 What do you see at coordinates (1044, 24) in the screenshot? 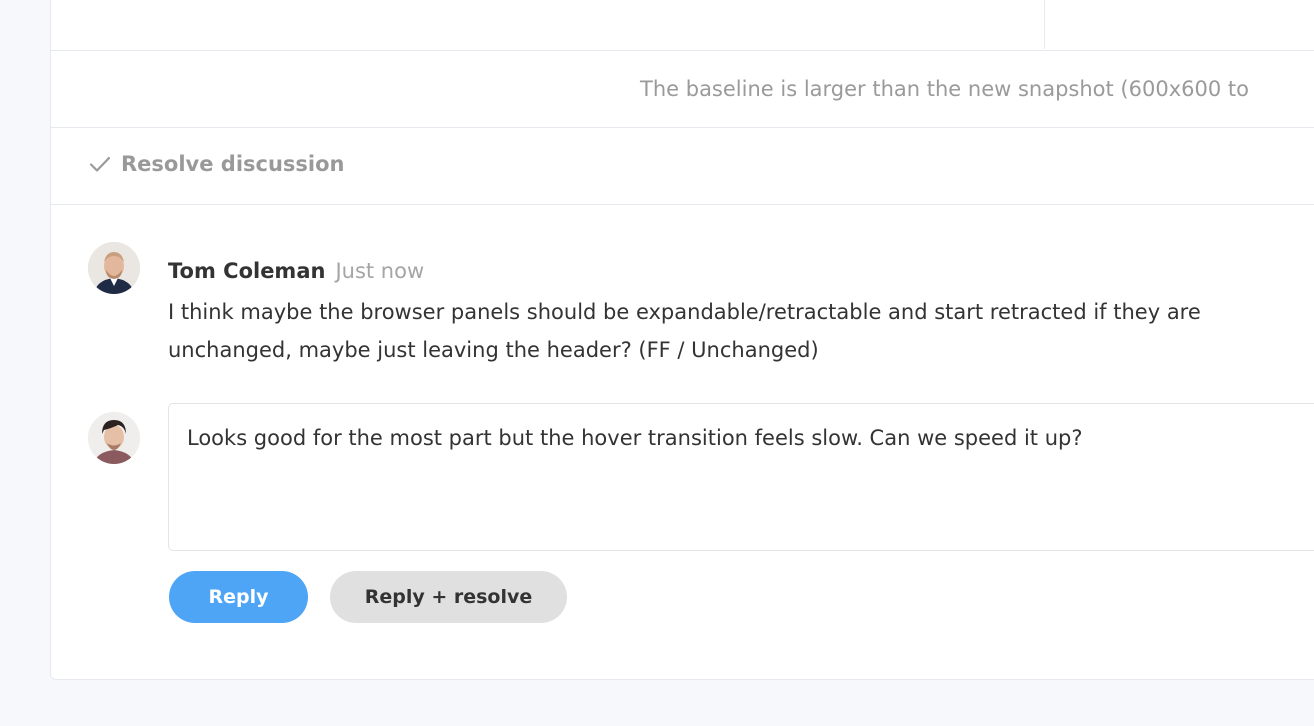
I see `pane-divider` at bounding box center [1044, 24].